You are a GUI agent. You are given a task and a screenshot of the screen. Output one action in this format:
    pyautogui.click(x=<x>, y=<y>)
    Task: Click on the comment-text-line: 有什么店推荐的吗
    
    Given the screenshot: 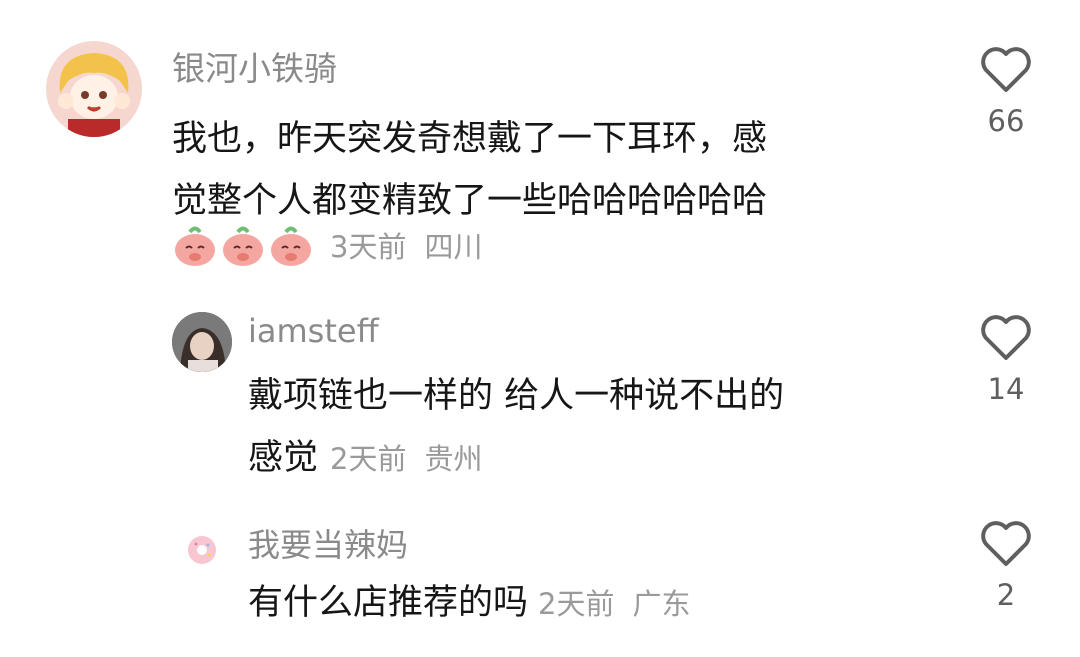 What is the action you would take?
    pyautogui.click(x=388, y=603)
    